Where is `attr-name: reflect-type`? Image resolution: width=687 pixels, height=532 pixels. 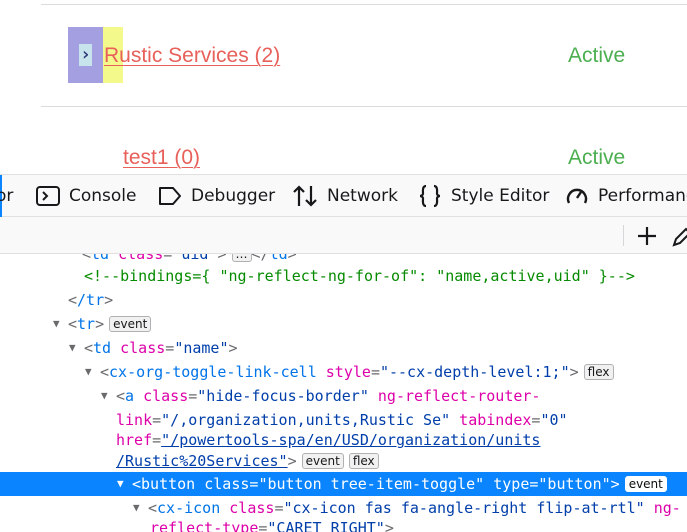 attr-name: reflect-type is located at coordinates (204, 525).